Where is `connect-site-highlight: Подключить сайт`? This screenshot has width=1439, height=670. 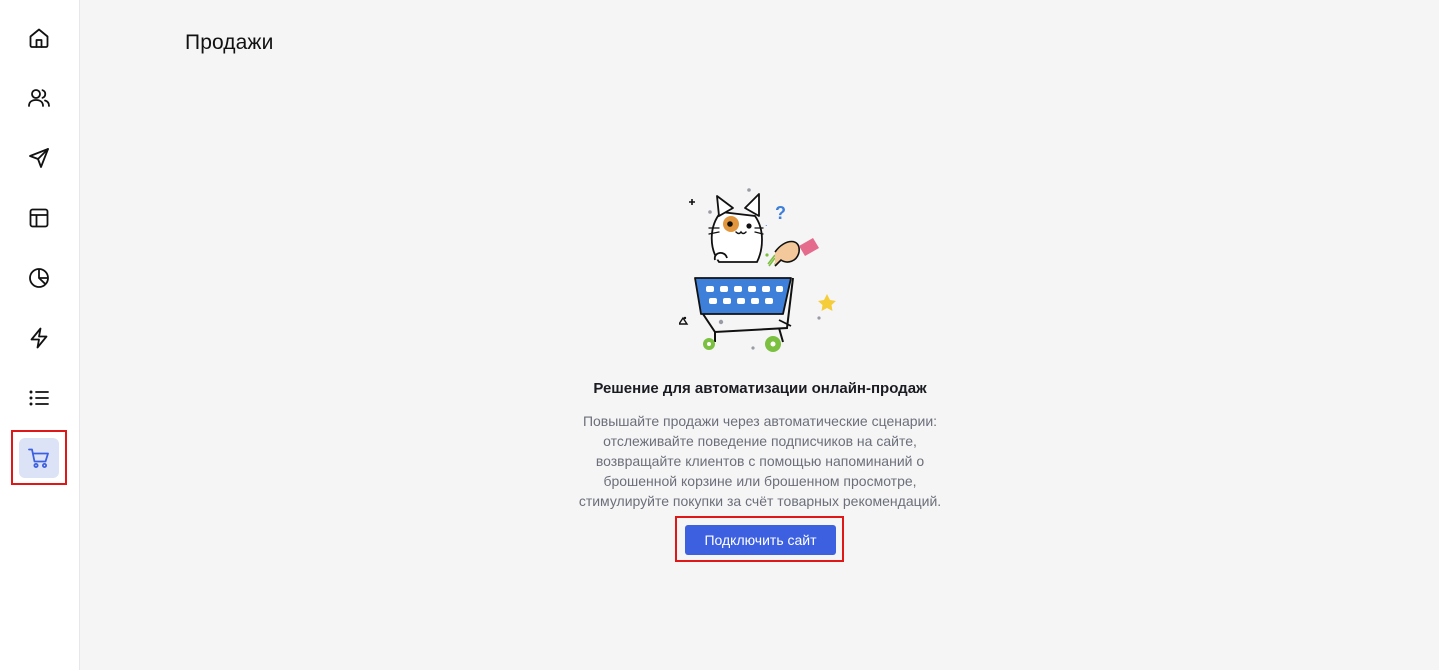 connect-site-highlight: Подключить сайт is located at coordinates (759, 539).